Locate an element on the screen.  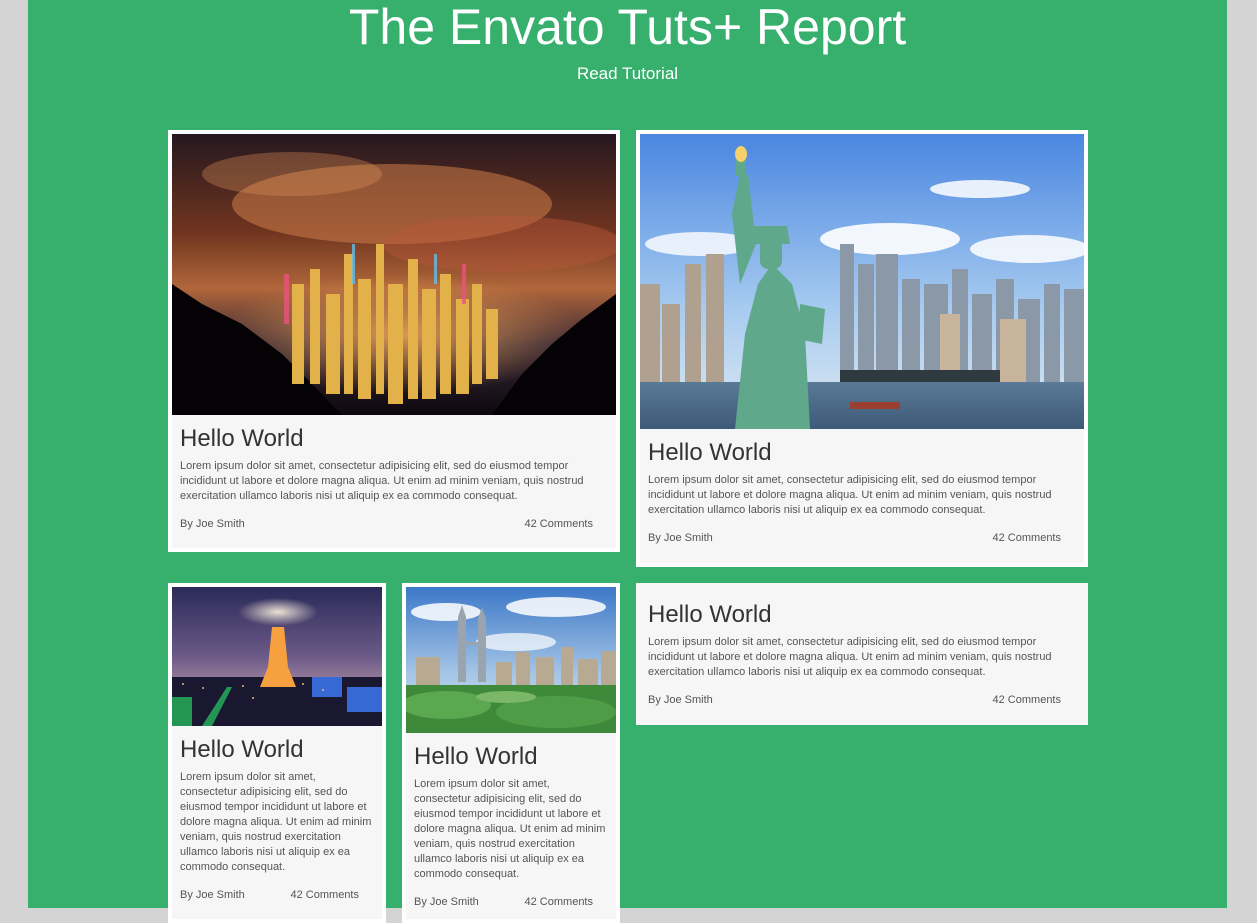
hong-kong-night-skyline-photo is located at coordinates (394, 274).